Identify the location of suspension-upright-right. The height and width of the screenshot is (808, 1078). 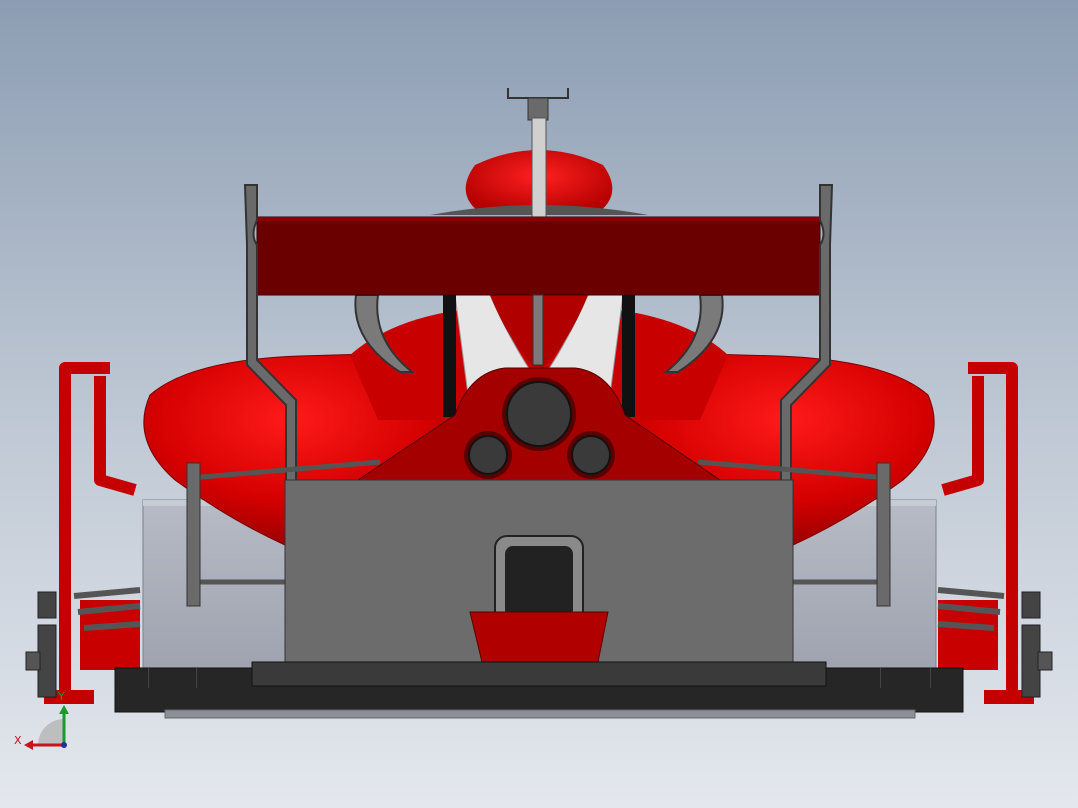
(883, 534).